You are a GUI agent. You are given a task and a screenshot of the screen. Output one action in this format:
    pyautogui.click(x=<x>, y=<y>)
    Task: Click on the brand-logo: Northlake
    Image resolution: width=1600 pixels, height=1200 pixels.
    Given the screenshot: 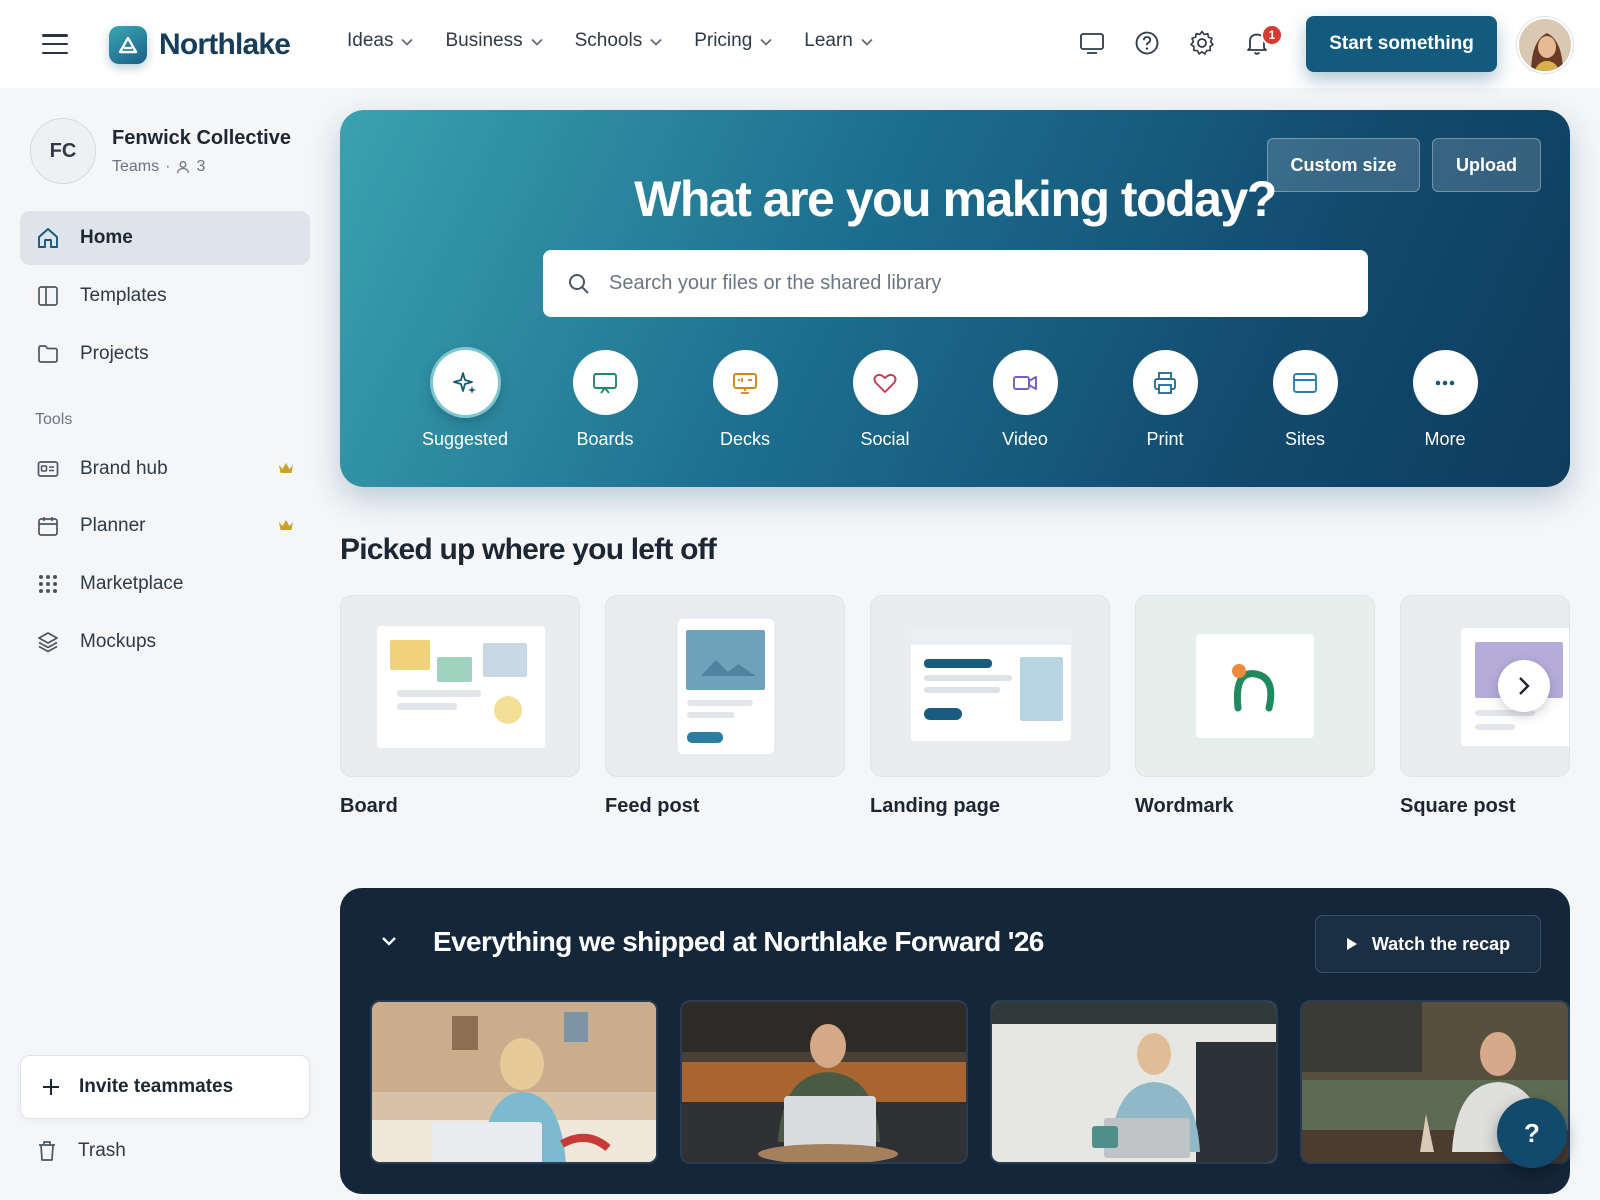 What is the action you would take?
    pyautogui.click(x=200, y=45)
    